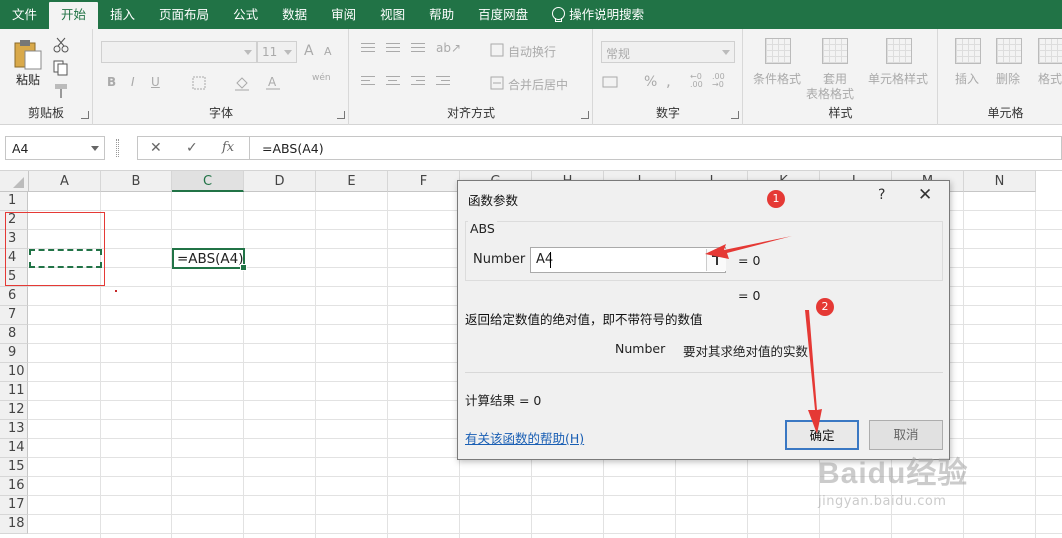  I want to click on step-1-badge: 1, so click(776, 199).